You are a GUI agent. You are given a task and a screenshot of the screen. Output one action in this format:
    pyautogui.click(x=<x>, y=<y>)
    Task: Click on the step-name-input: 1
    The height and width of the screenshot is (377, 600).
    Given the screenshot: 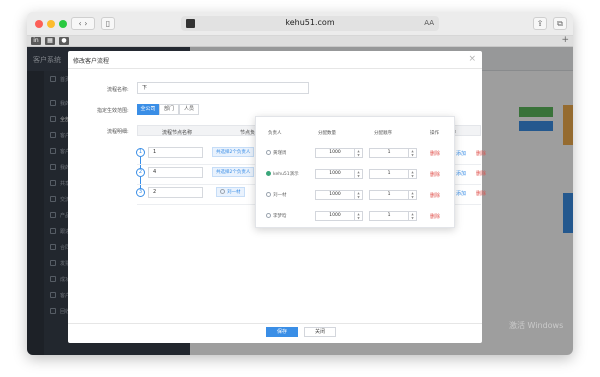 What is the action you would take?
    pyautogui.click(x=175, y=152)
    